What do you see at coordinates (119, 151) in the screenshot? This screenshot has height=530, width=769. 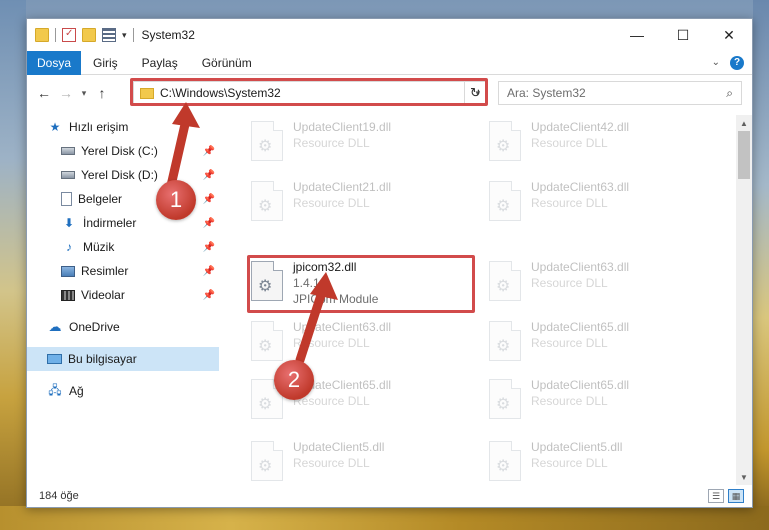 I see `sidebar-item-label: Yerel Disk (C:)` at bounding box center [119, 151].